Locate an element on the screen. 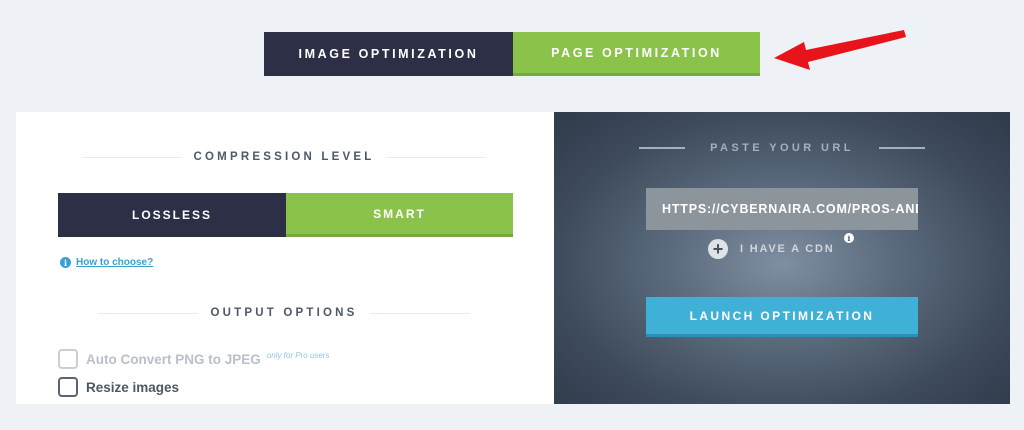 Image resolution: width=1024 pixels, height=430 pixels. smart-option: SMART is located at coordinates (399, 215).